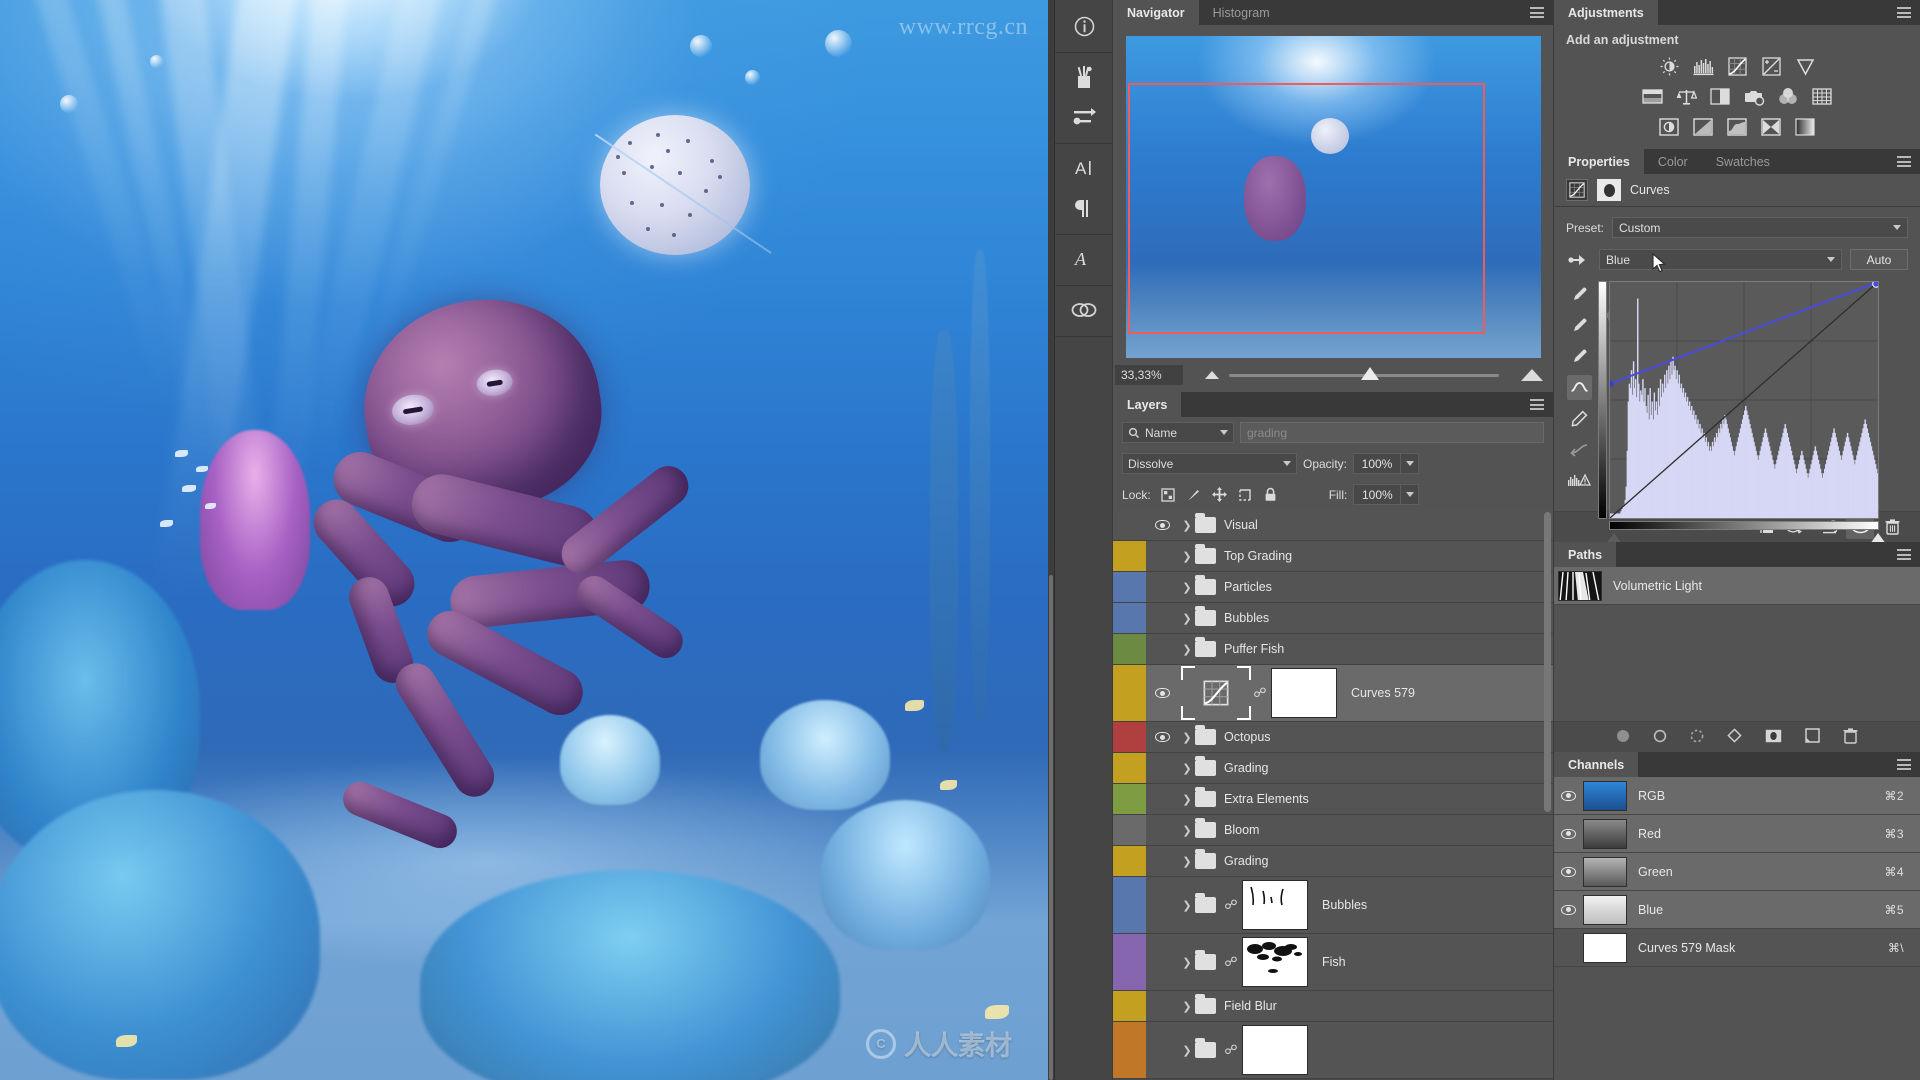 The width and height of the screenshot is (1920, 1080). Describe the element at coordinates (1623, 737) in the screenshot. I see `fill-path-icon` at that location.